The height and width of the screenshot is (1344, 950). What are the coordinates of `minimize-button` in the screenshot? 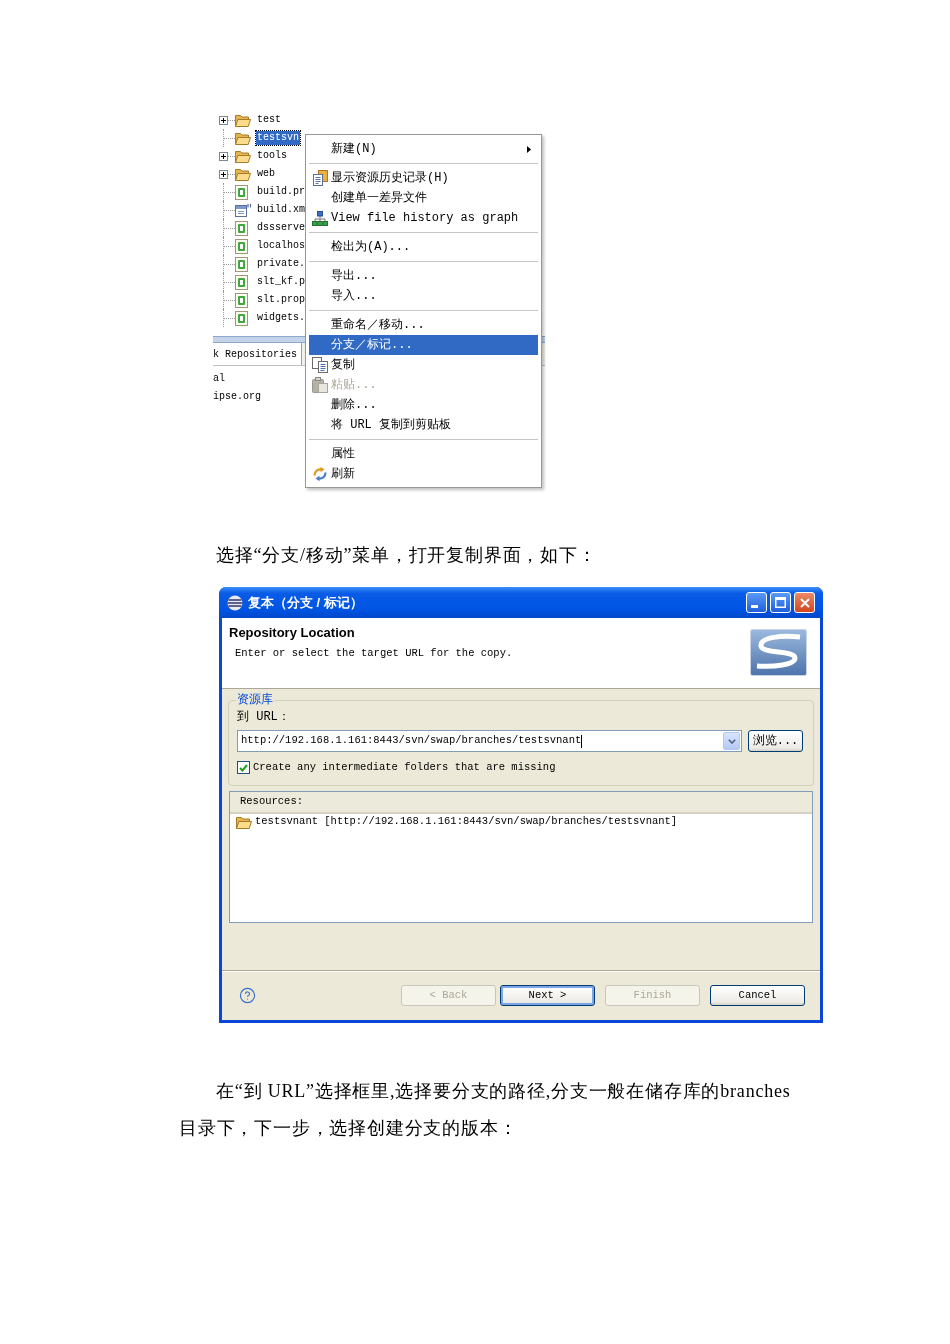 It's located at (756, 602).